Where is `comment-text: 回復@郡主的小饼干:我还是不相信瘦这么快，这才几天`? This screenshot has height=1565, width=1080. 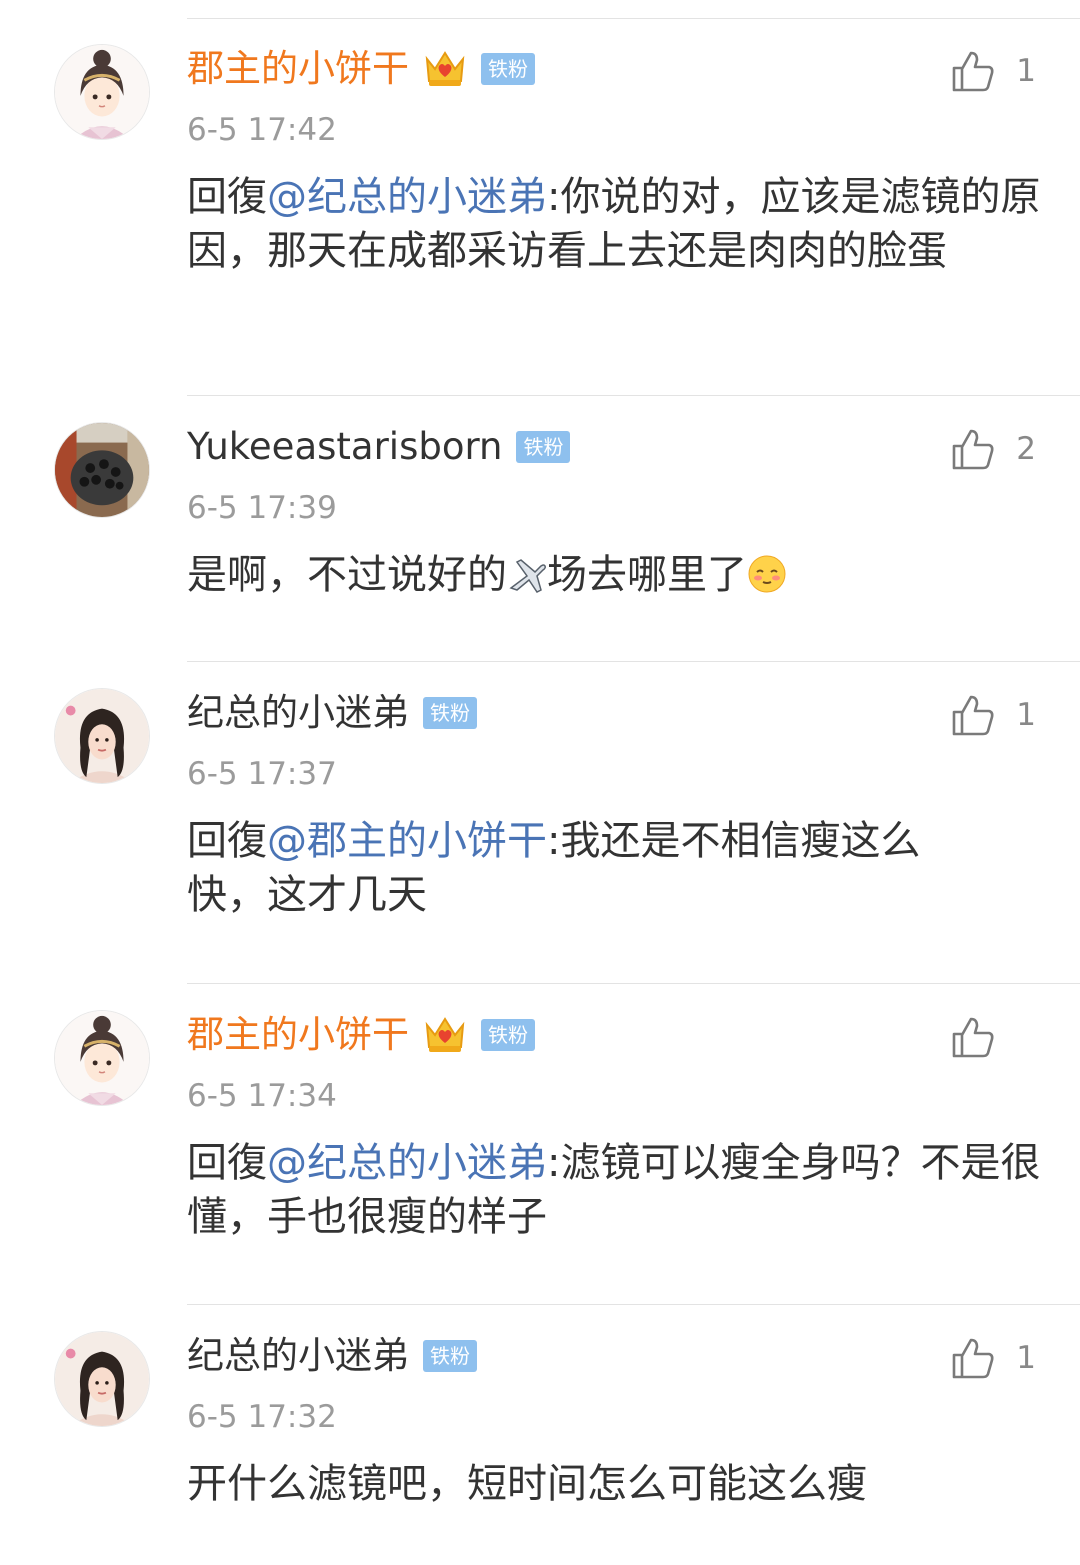
comment-text: 回復@郡主的小饼干:我还是不相信瘦这么快，这才几天 is located at coordinates (577, 868).